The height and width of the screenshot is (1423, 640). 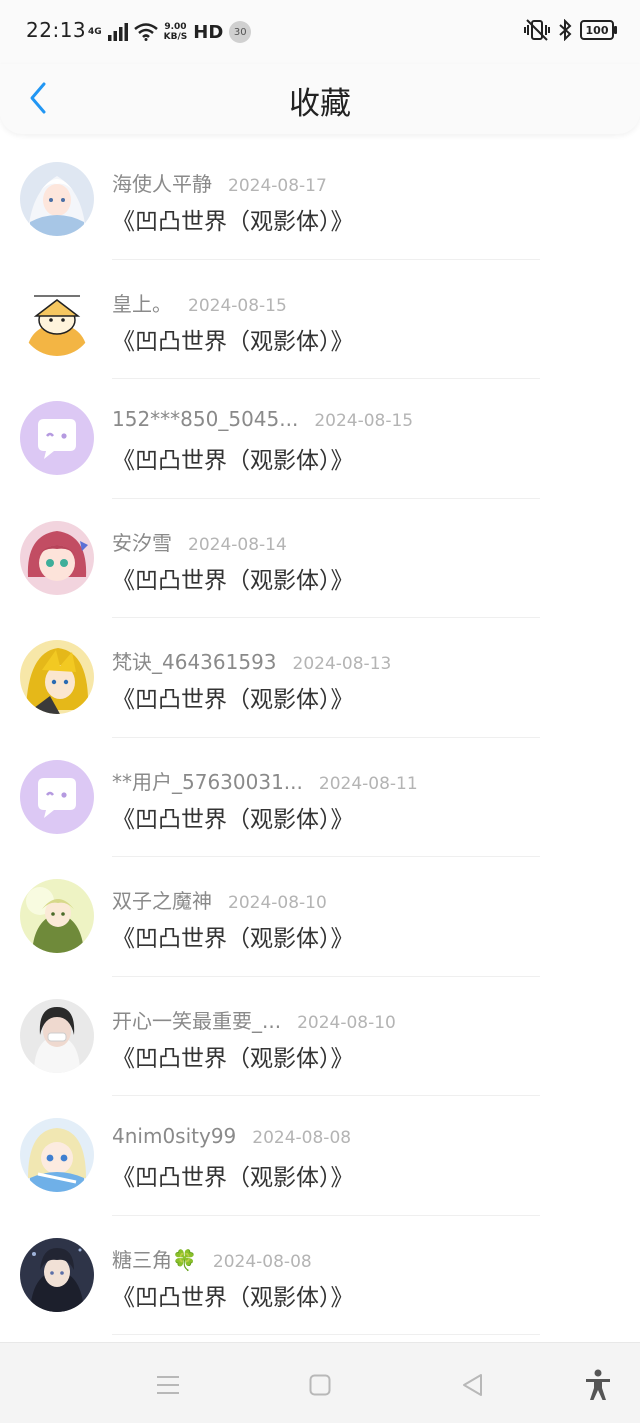 I want to click on hd-indicator: HD, so click(x=208, y=32).